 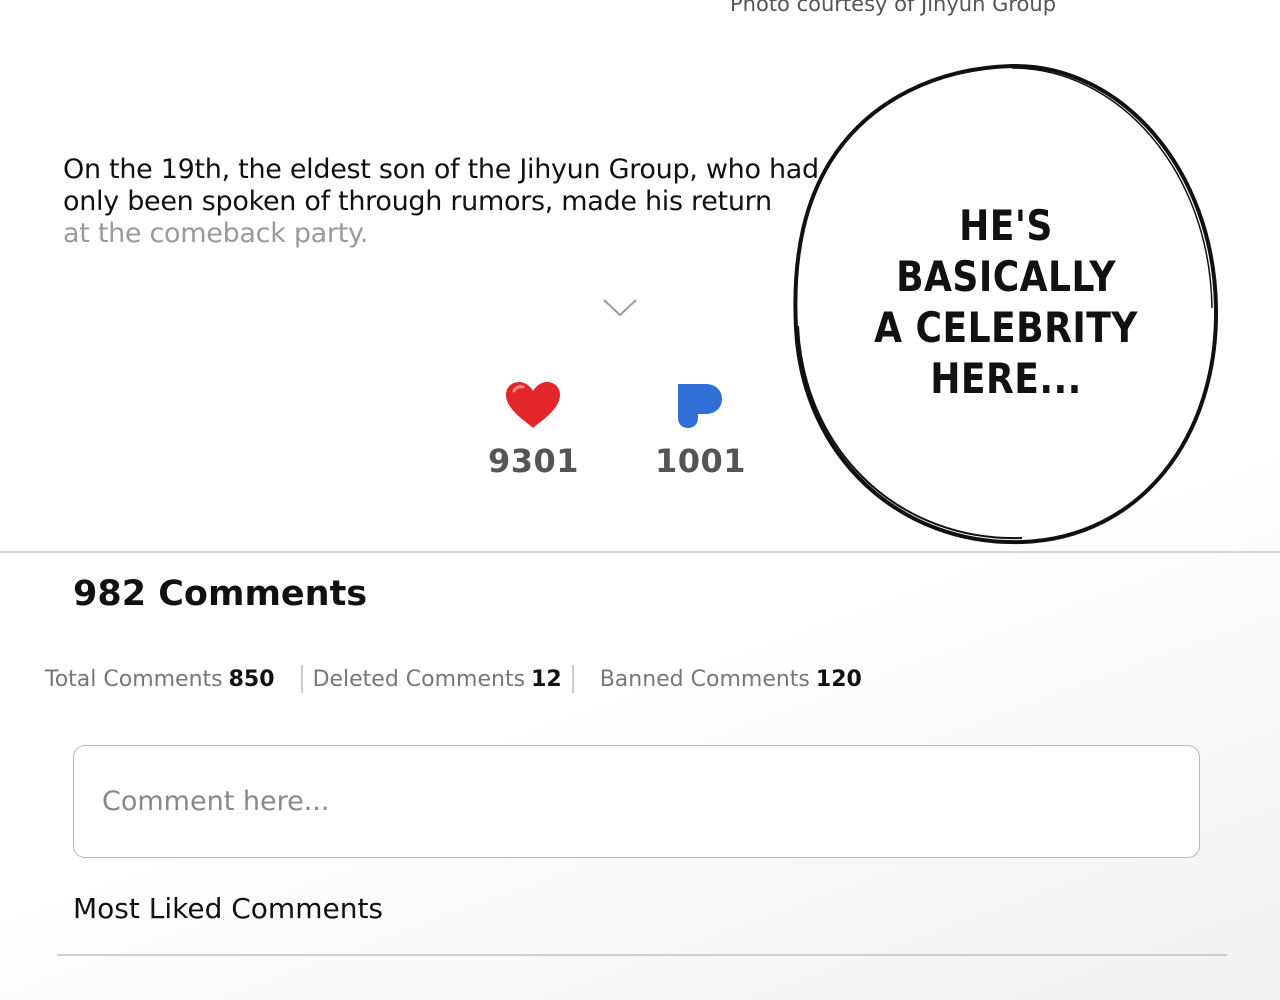 I want to click on stat-total: Total Comments 850, so click(x=160, y=679).